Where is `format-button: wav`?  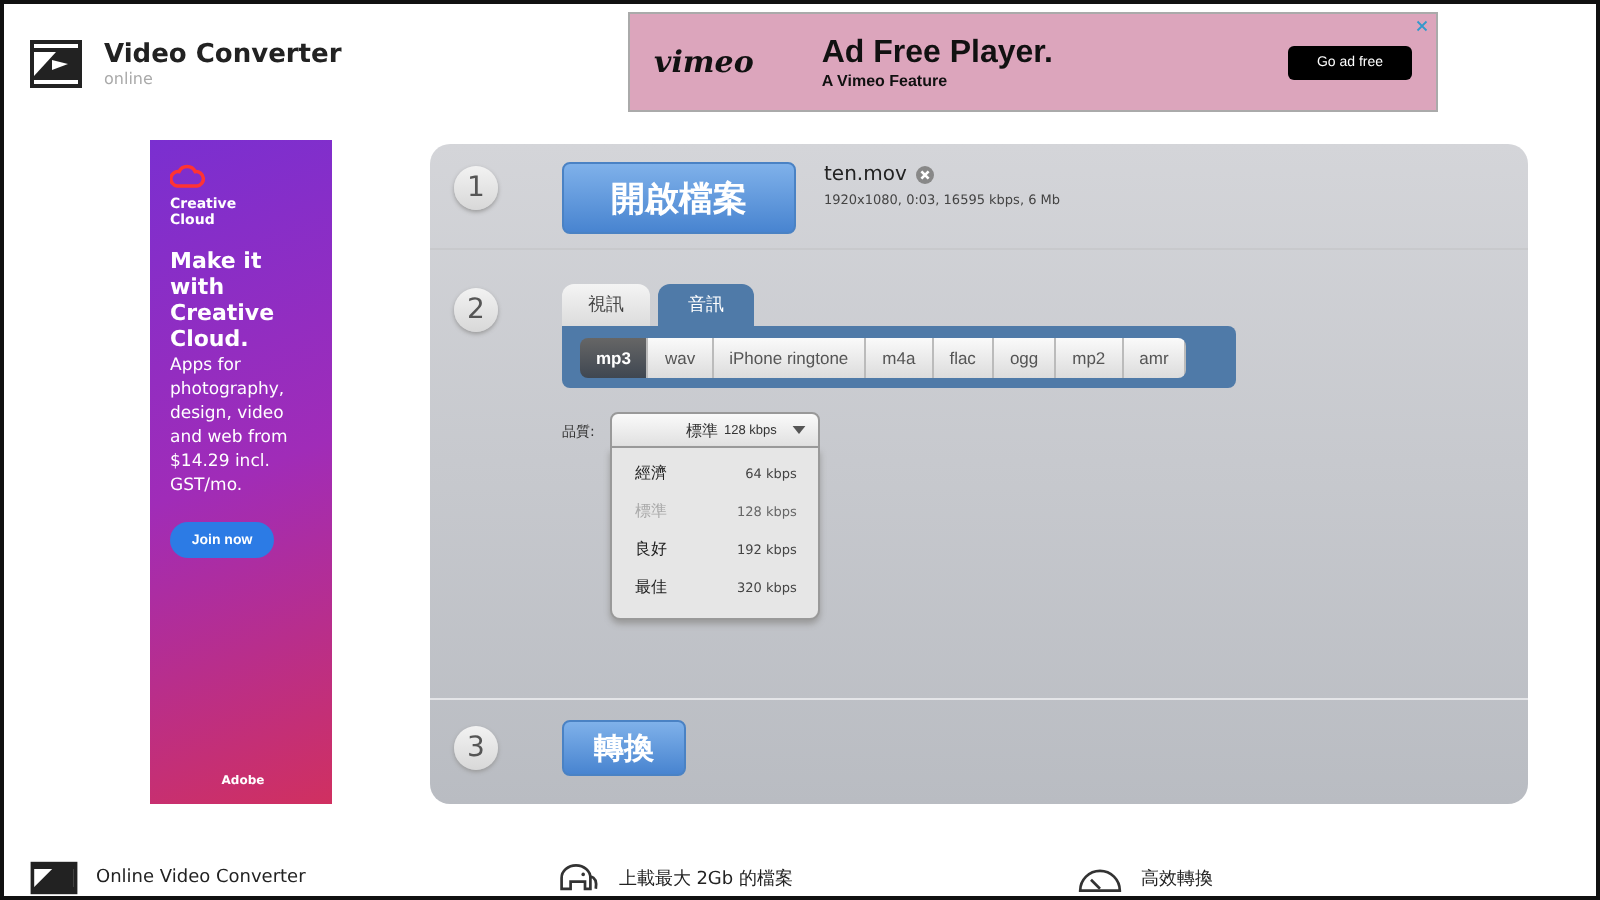 format-button: wav is located at coordinates (681, 357).